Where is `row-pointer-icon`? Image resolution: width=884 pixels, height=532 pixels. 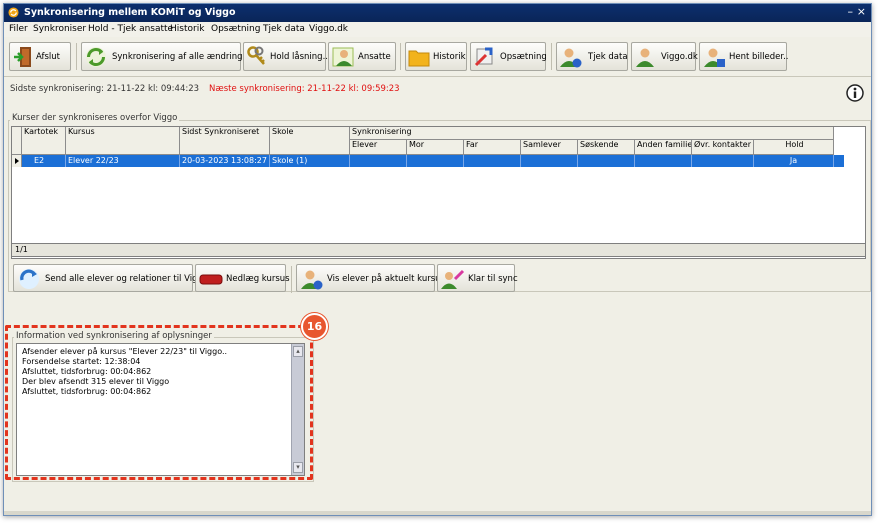
row-pointer-icon is located at coordinates (17, 161).